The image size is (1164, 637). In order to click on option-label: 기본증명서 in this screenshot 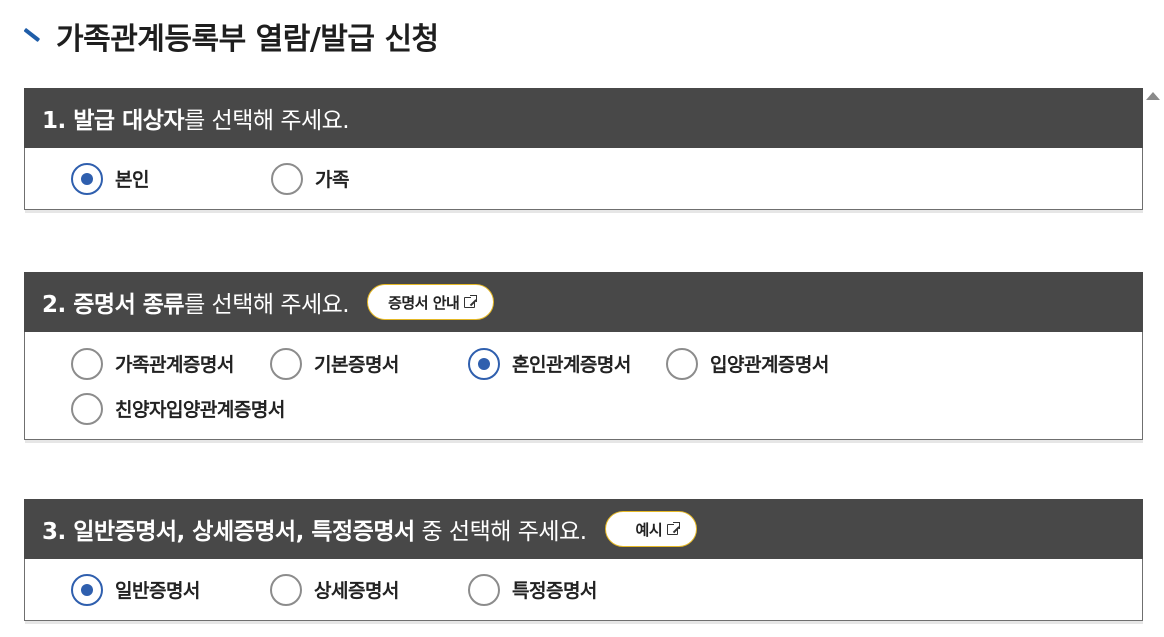, I will do `click(356, 365)`.